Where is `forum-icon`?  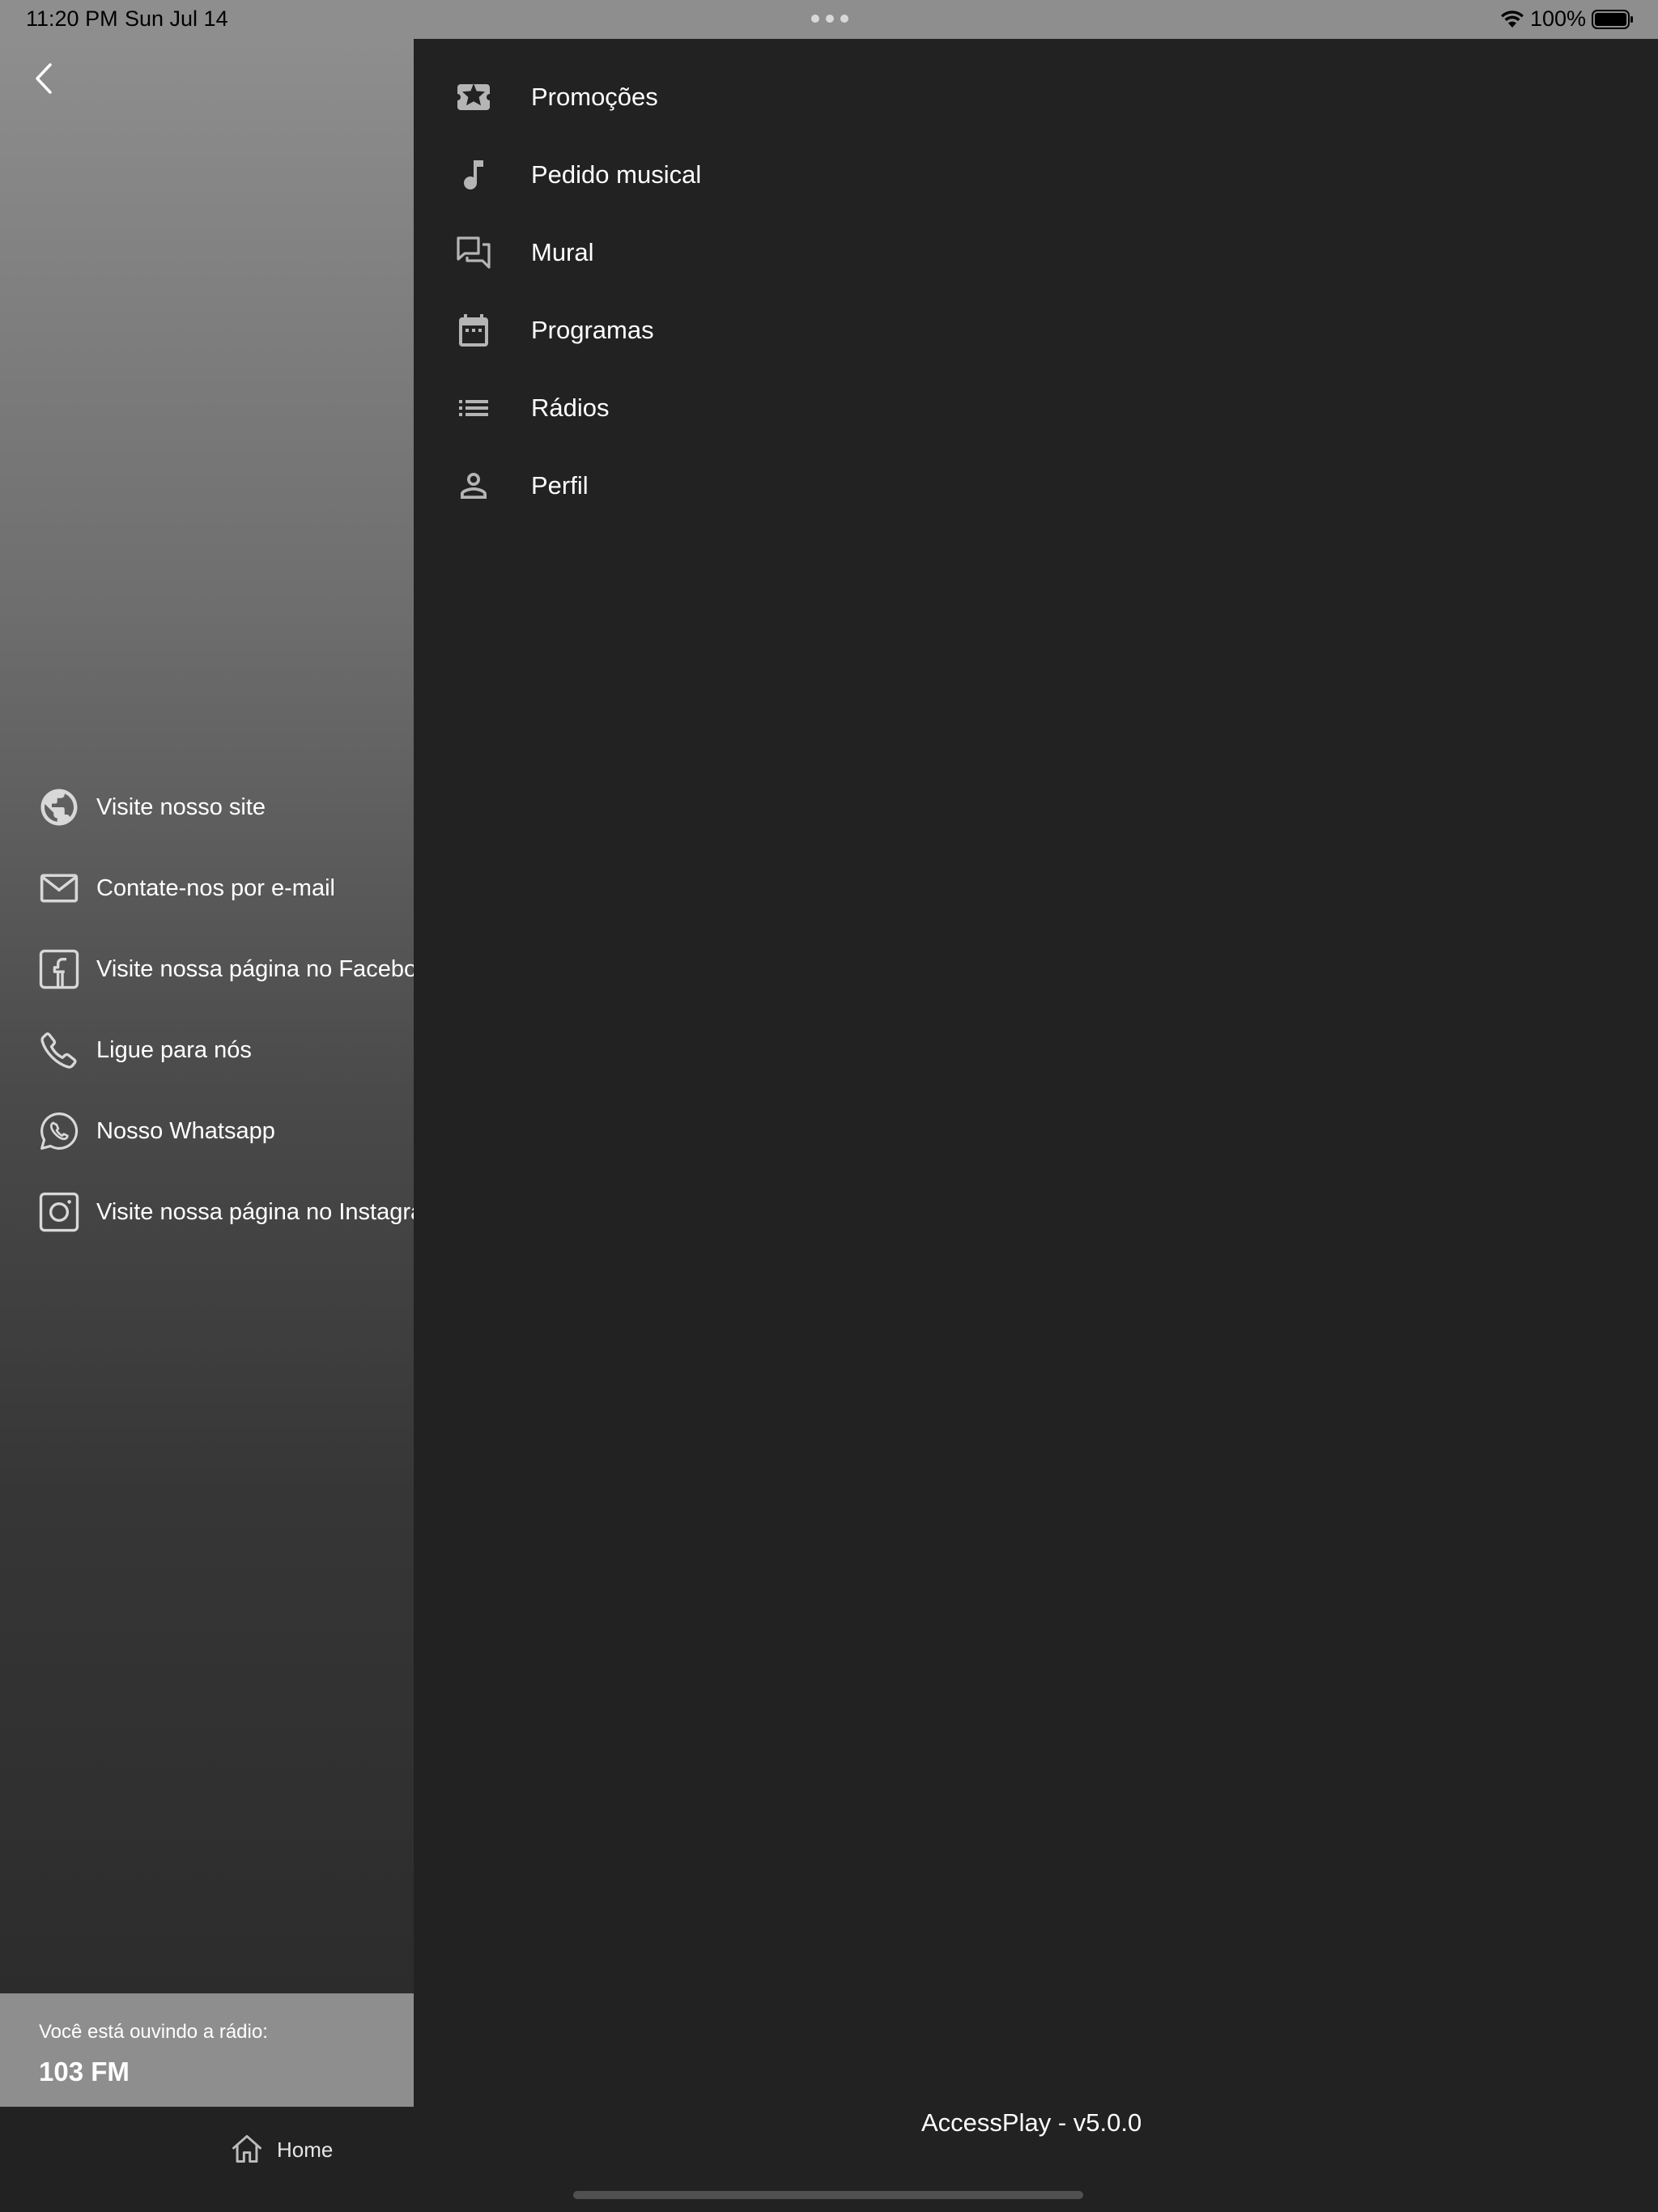
forum-icon is located at coordinates (474, 253).